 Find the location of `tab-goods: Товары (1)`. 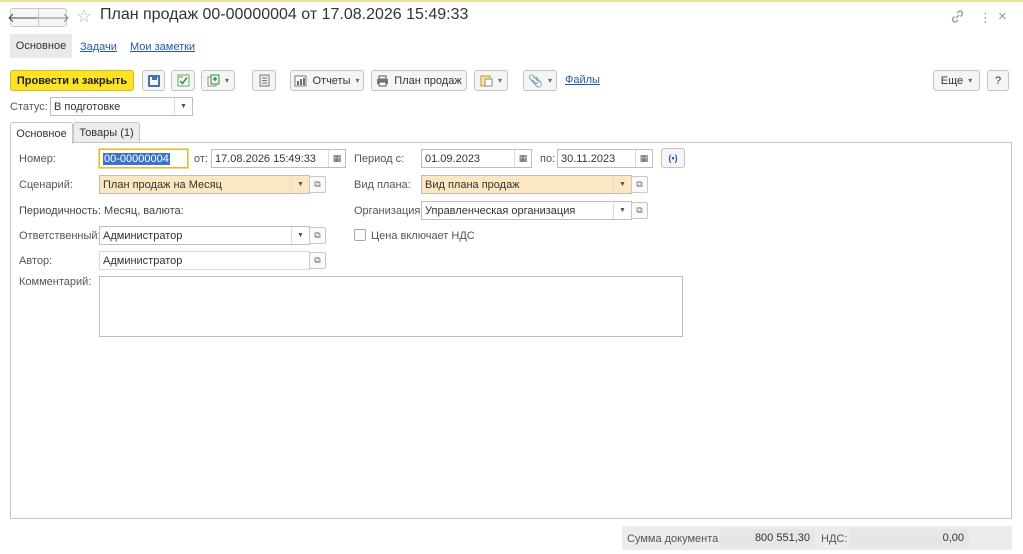

tab-goods: Товары (1) is located at coordinates (106, 132).